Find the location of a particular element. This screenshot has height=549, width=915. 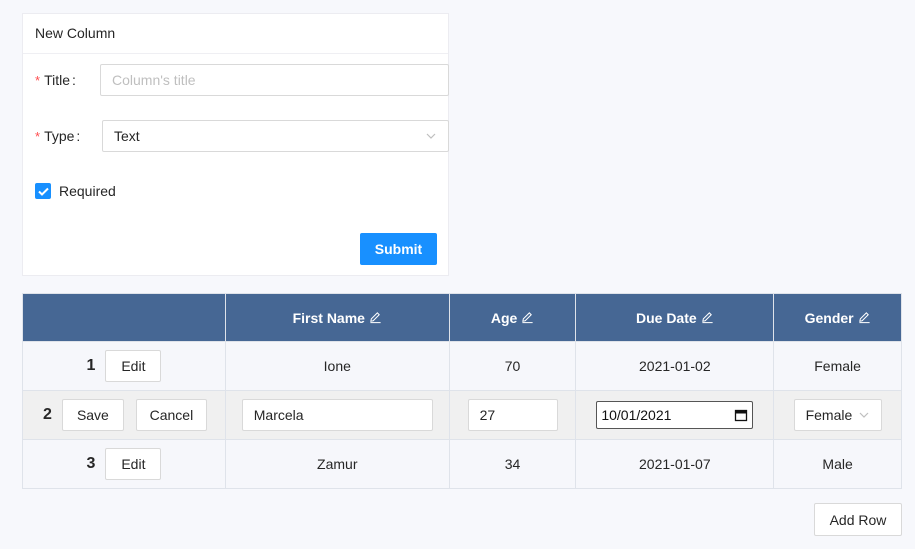

cell-age: 70 is located at coordinates (512, 366).